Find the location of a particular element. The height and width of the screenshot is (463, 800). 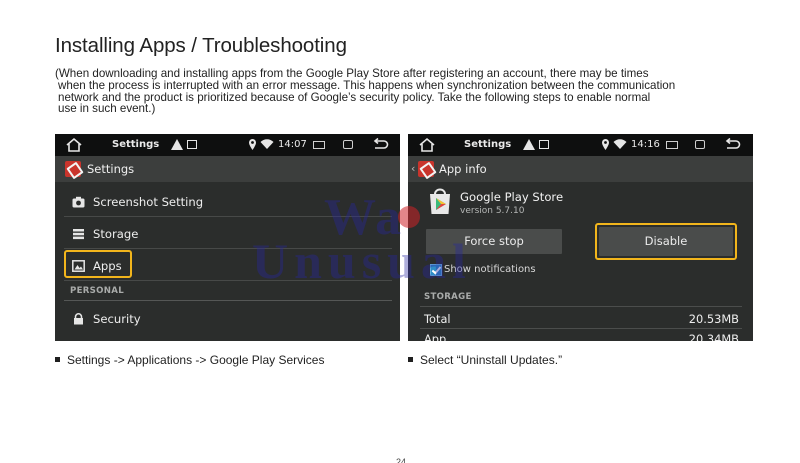

storage-section-header: STORAGE is located at coordinates (448, 297).